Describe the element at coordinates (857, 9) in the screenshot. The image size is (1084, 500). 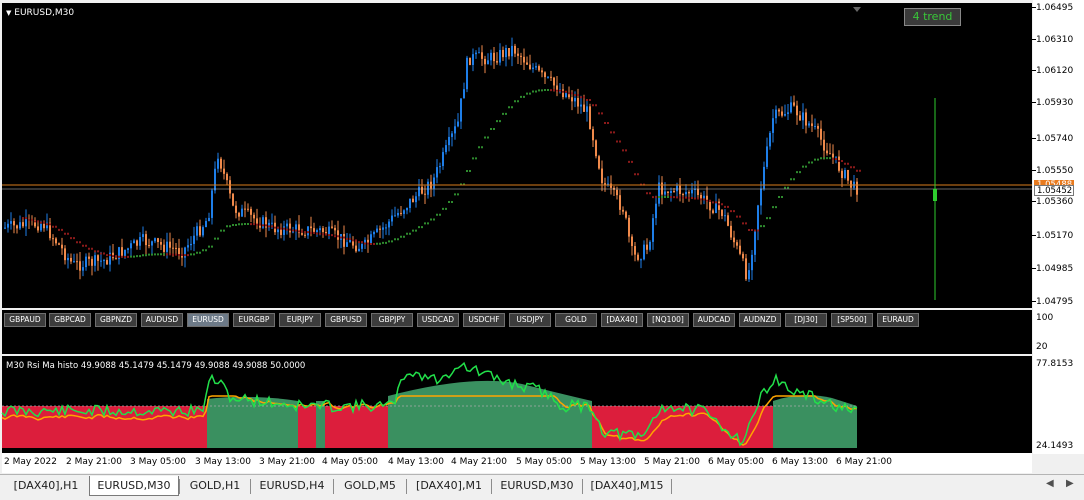
I see `scroll-marker-icon` at that location.